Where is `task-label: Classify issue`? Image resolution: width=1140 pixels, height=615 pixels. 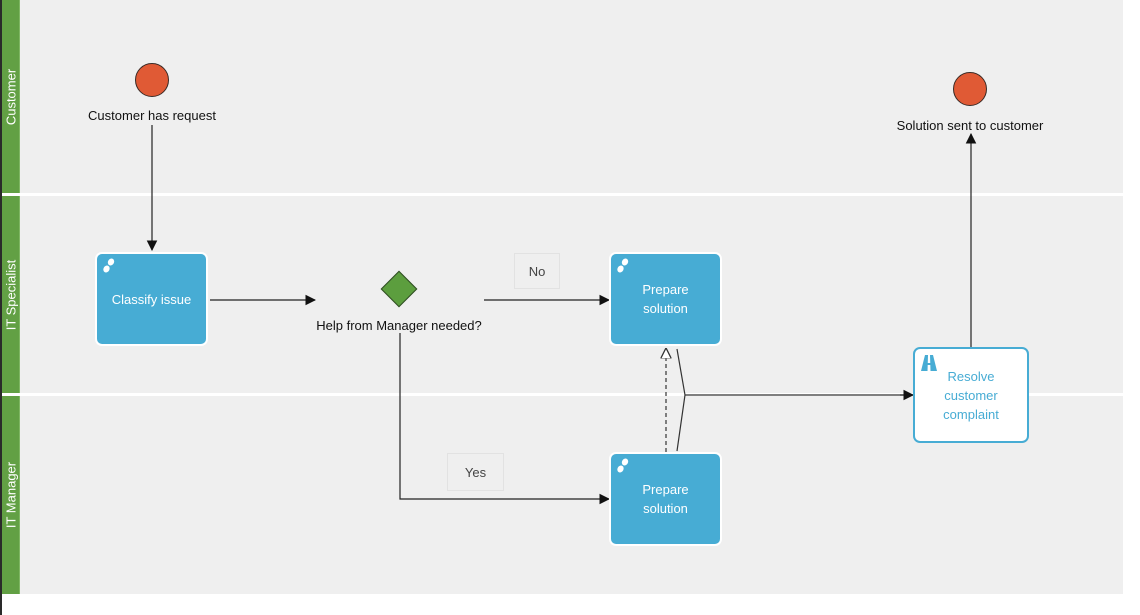
task-label: Classify issue is located at coordinates (151, 299).